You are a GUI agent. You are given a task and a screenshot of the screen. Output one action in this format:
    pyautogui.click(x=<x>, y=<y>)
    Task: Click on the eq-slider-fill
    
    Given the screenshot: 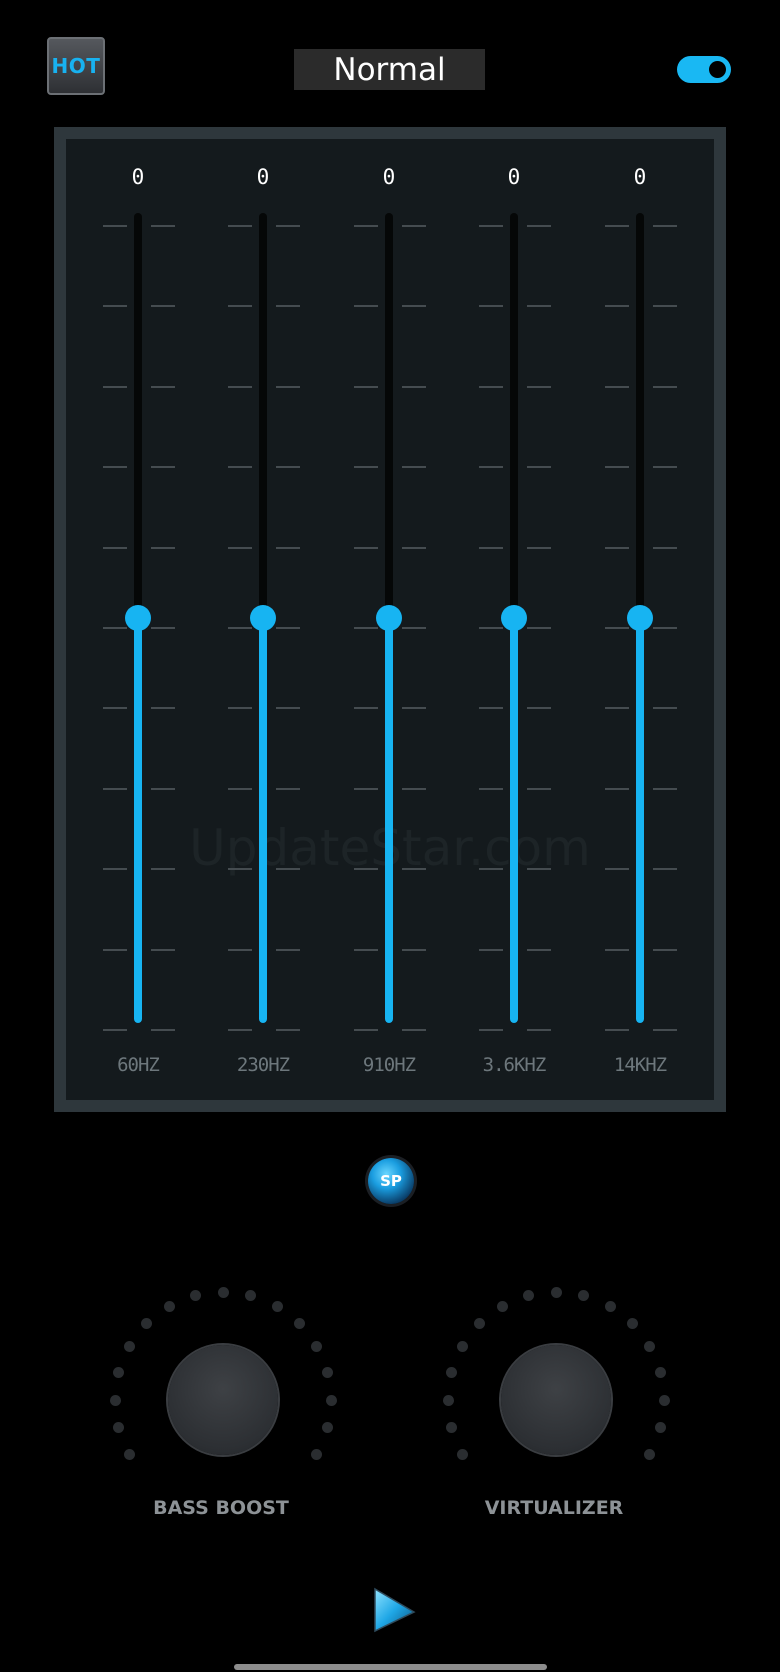 What is the action you would take?
    pyautogui.click(x=389, y=820)
    